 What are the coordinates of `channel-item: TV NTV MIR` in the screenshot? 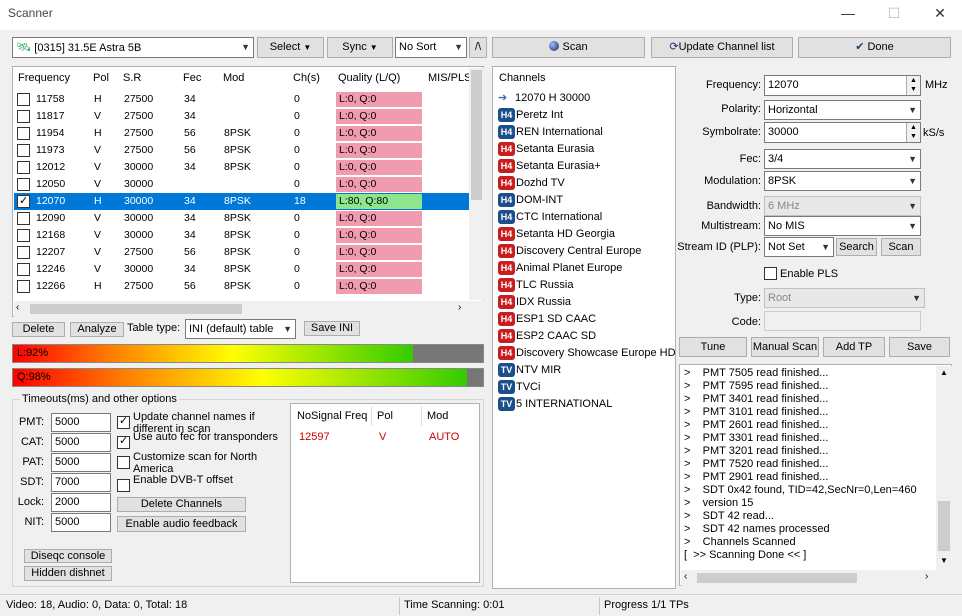 It's located at (529, 370).